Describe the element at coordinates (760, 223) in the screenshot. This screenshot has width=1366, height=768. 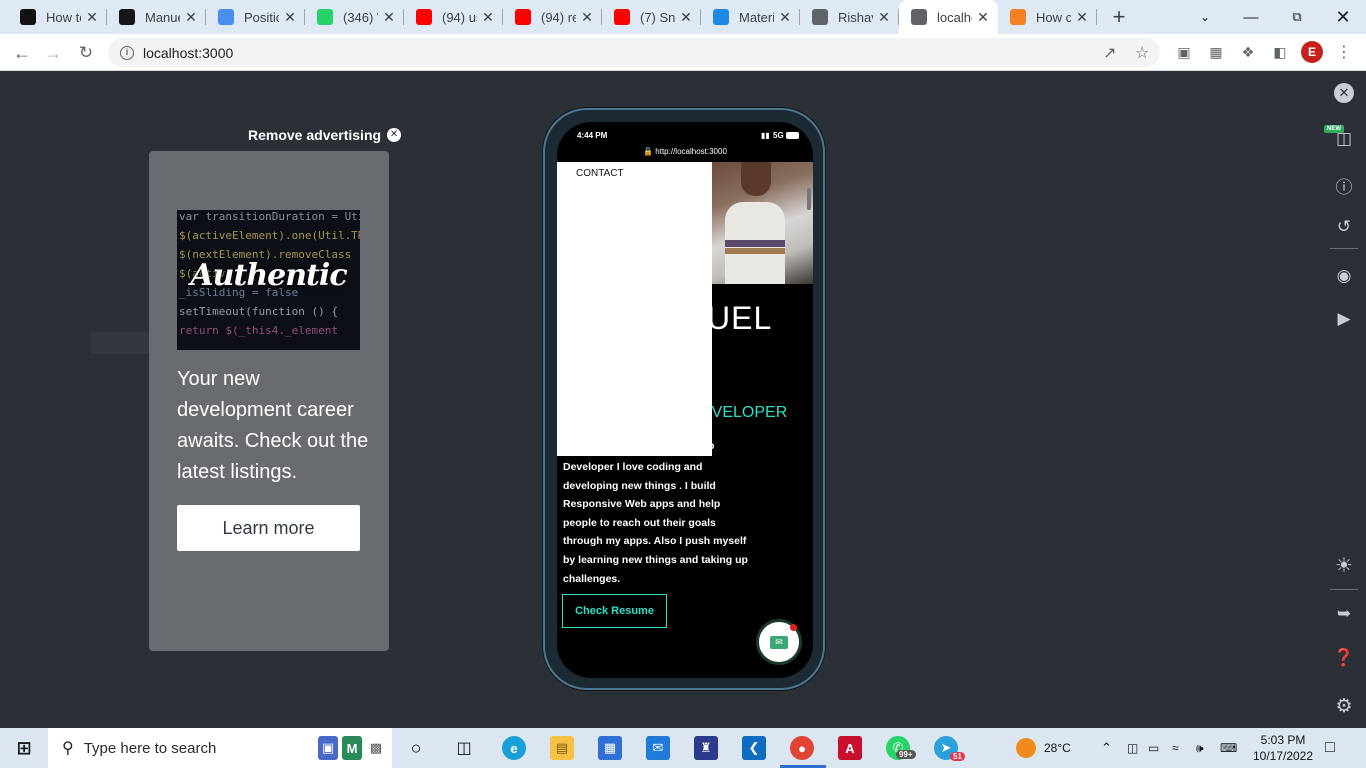
I see `profile-photo` at that location.